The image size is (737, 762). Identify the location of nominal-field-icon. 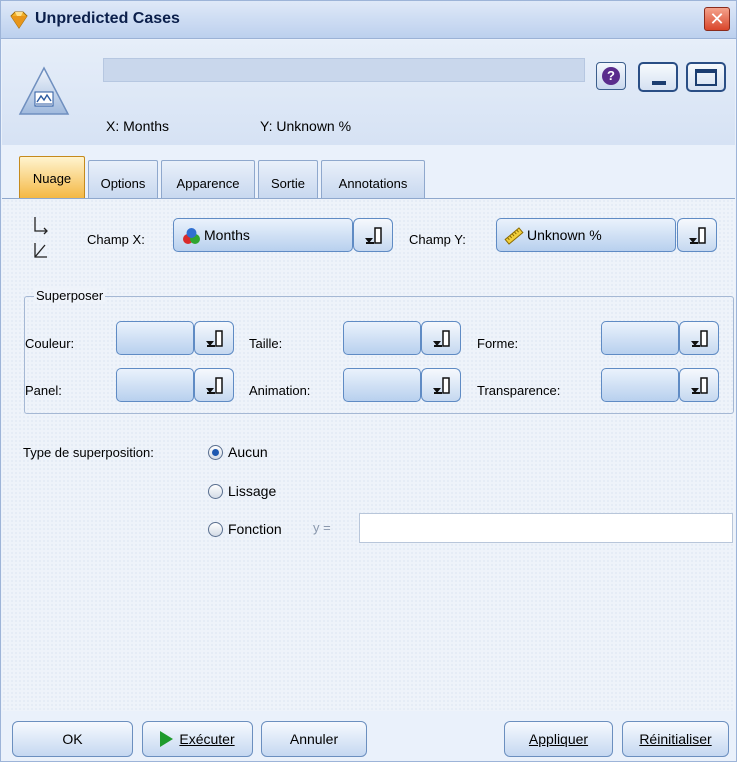
(191, 236).